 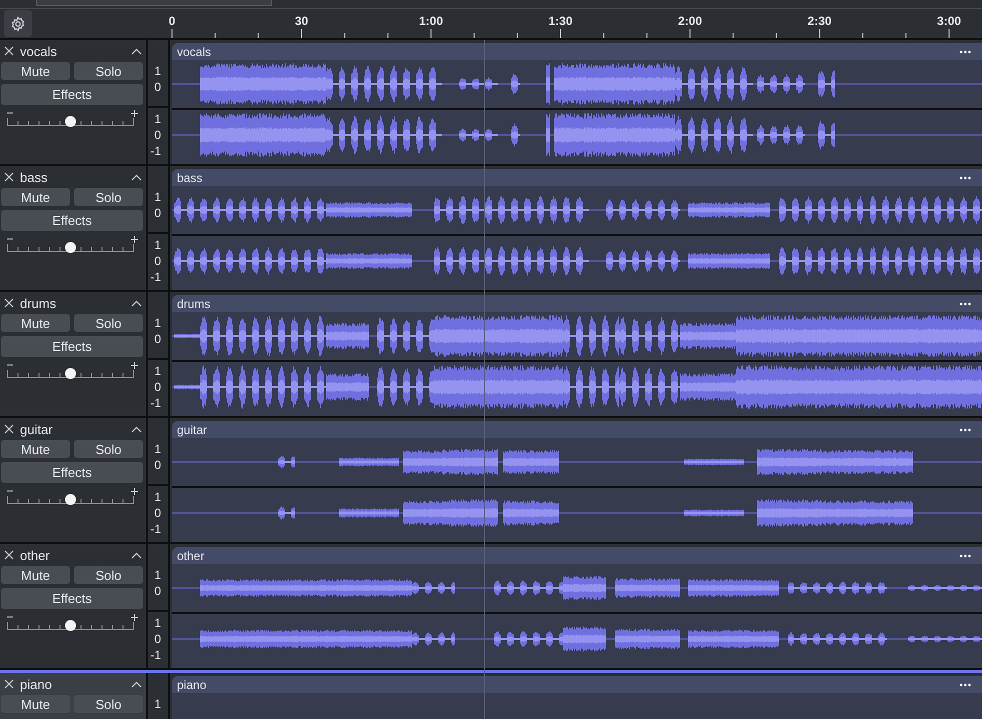 What do you see at coordinates (431, 21) in the screenshot?
I see `time-label: 1:00` at bounding box center [431, 21].